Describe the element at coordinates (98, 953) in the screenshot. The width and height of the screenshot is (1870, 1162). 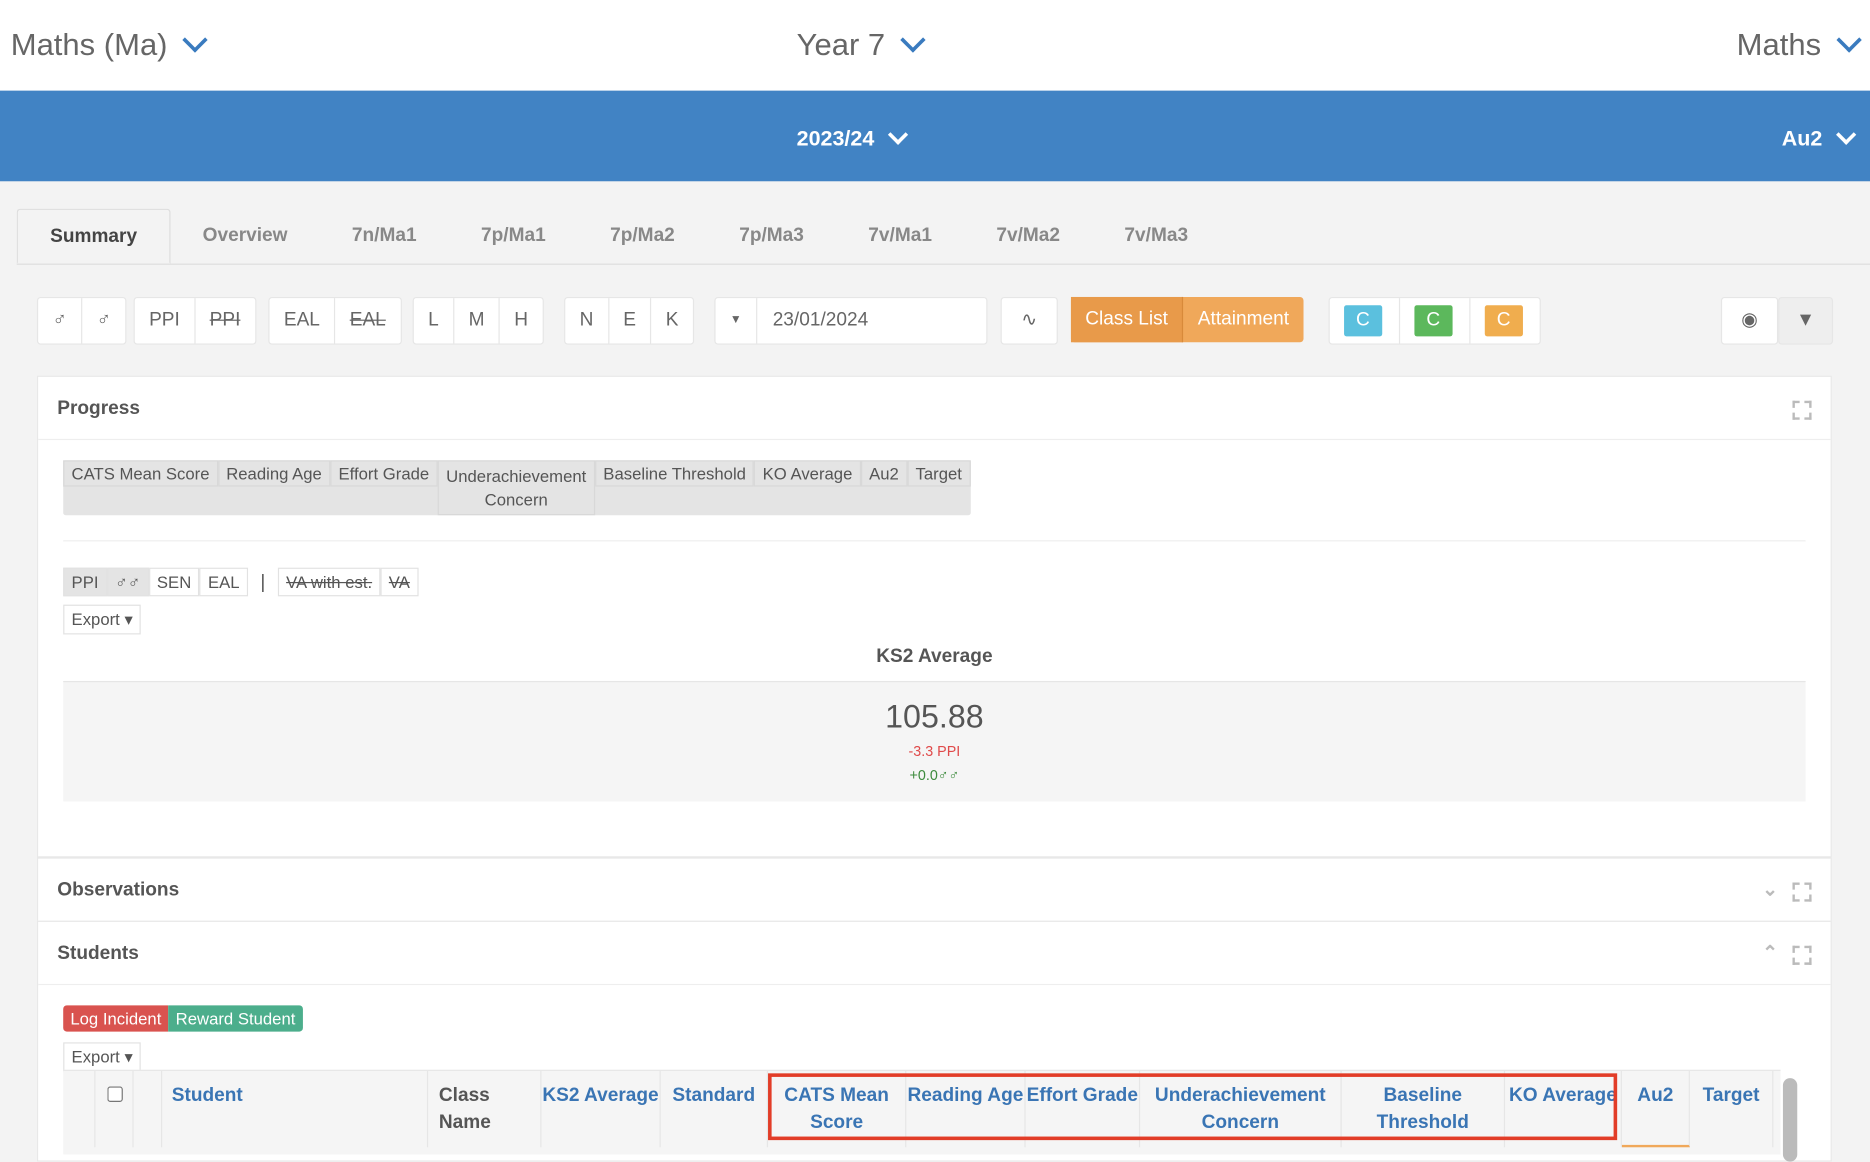
I see `panel-title: Students` at that location.